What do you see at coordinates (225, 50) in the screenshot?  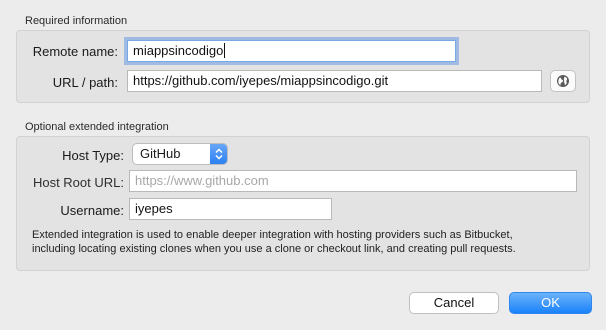 I see `text-caret` at bounding box center [225, 50].